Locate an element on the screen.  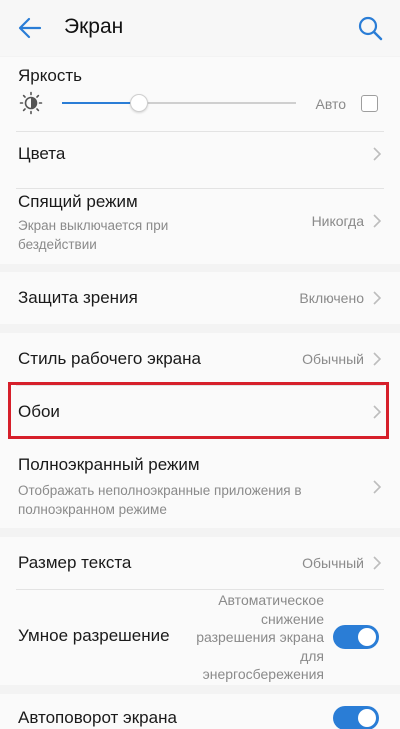
fullscreen-label: Полноэкранный режим is located at coordinates (109, 464).